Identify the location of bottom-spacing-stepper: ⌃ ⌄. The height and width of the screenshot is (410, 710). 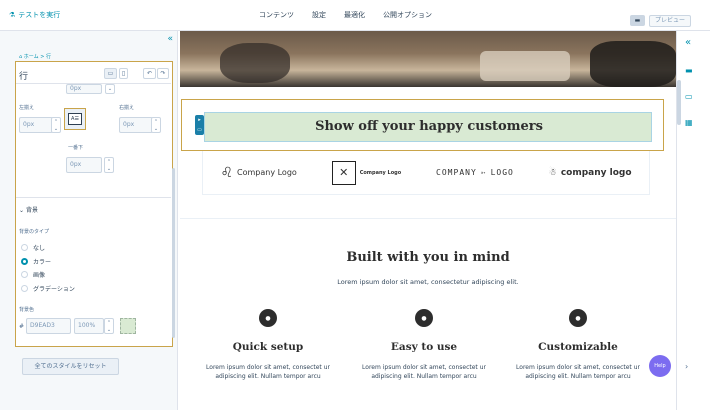
(109, 165).